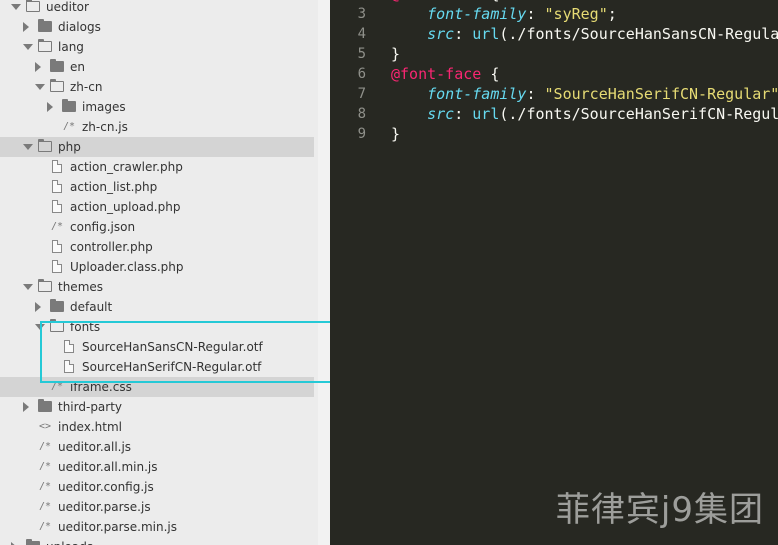  Describe the element at coordinates (172, 347) in the screenshot. I see `tree-item-label: SourceHanSansCN-Regular.otf` at that location.